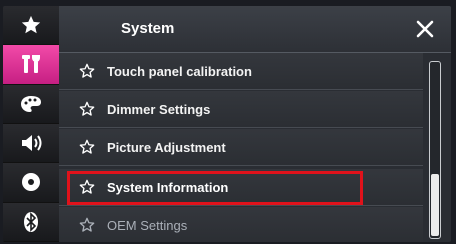 Image resolution: width=456 pixels, height=244 pixels. I want to click on palette-icon, so click(31, 103).